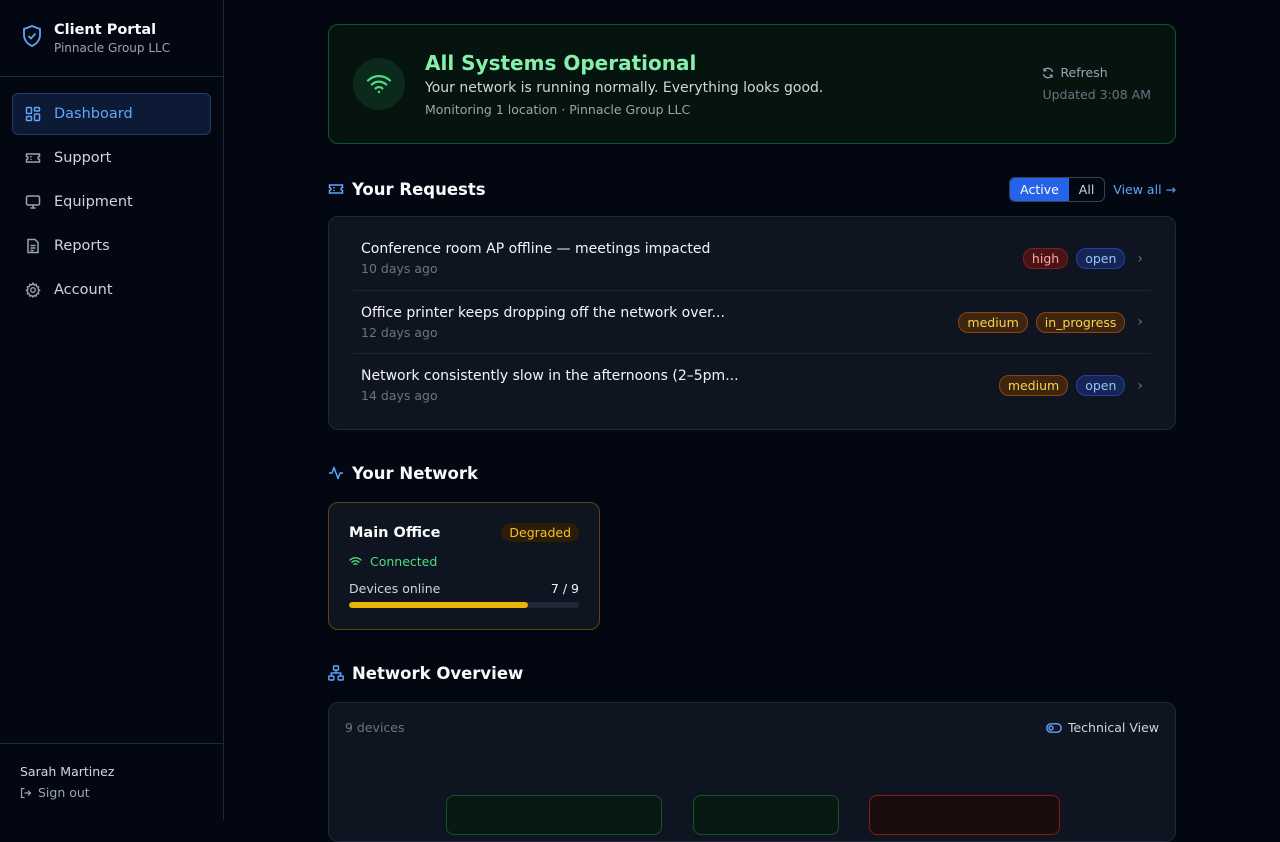 Image resolution: width=1280 pixels, height=842 pixels. Describe the element at coordinates (399, 268) in the screenshot. I see `request-time: 10 days ago` at that location.